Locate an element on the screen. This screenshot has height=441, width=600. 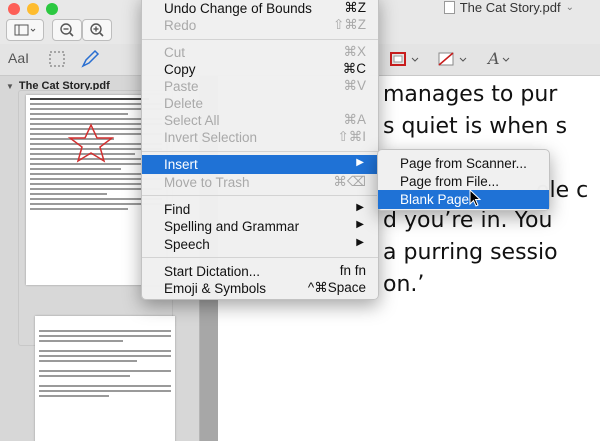
menu-item-shortcut: ⌘⌫ is located at coordinates (349, 181).